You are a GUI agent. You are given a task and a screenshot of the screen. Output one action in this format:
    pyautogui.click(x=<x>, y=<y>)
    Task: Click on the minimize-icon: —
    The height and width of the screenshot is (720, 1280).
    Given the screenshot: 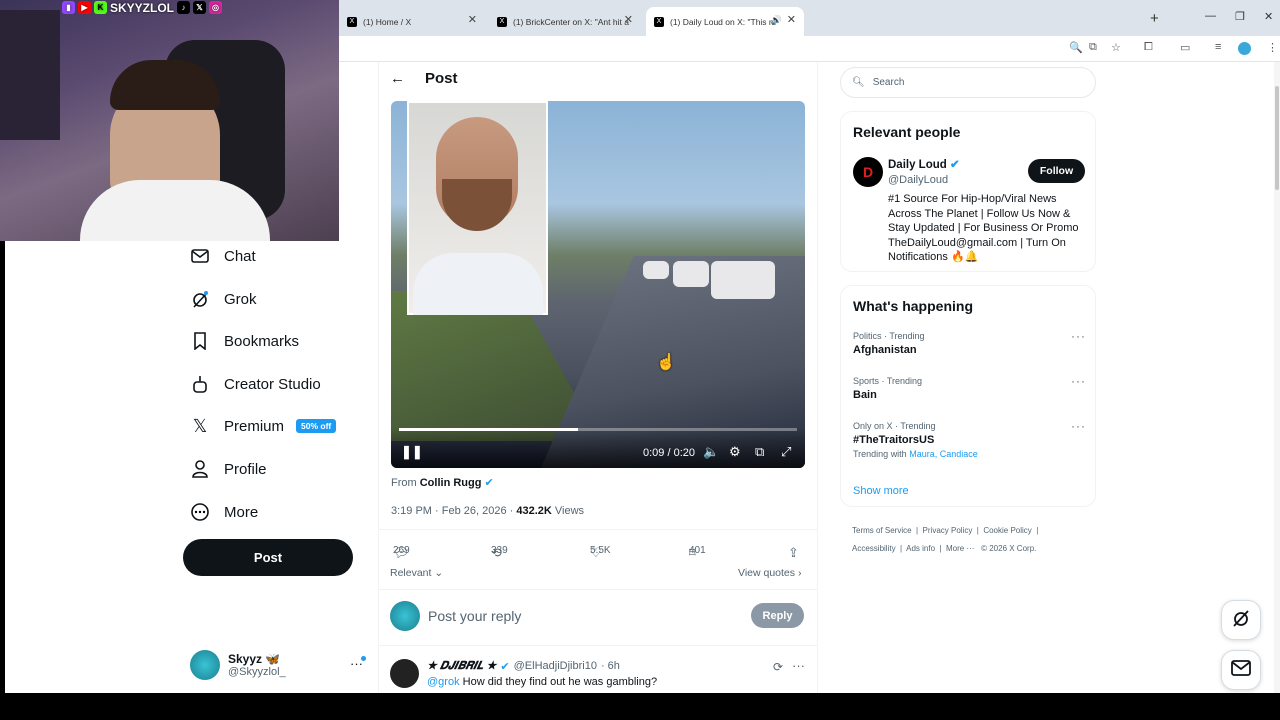 What is the action you would take?
    pyautogui.click(x=1210, y=16)
    